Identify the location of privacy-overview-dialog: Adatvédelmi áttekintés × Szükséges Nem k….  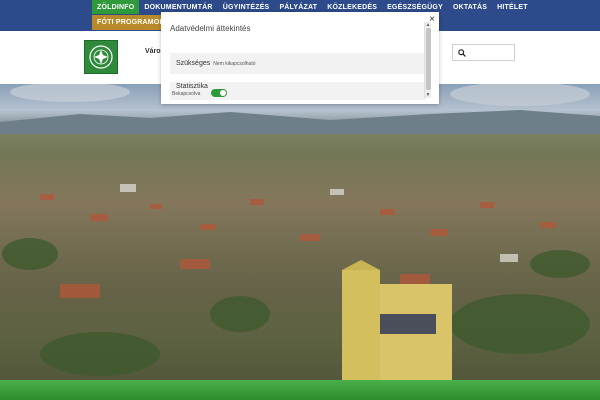
(300, 58).